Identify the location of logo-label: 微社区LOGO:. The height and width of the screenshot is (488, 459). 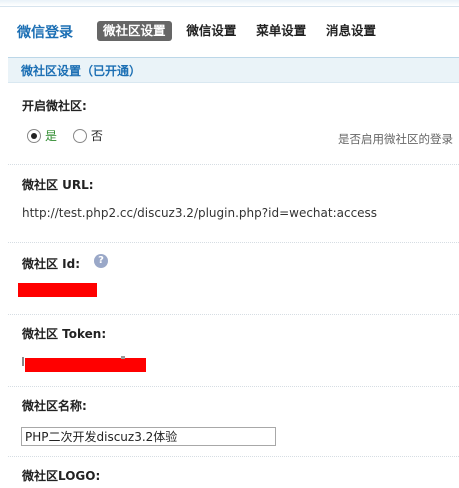
(61, 476).